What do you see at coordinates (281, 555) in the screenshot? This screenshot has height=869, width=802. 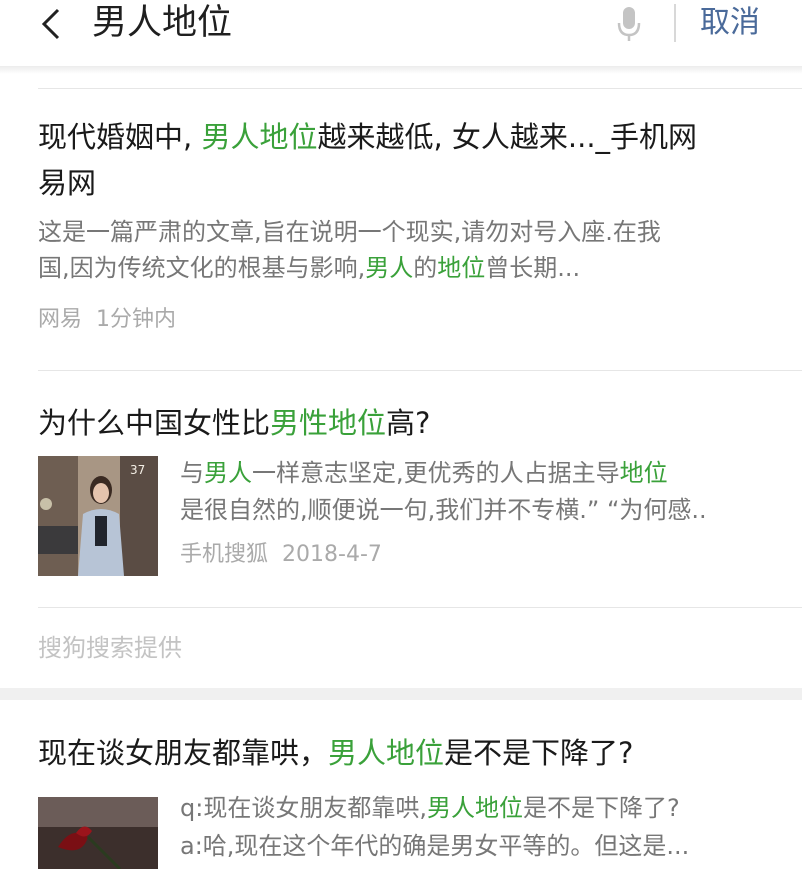 I see `result-meta: 手机搜狐 2018-4-7` at bounding box center [281, 555].